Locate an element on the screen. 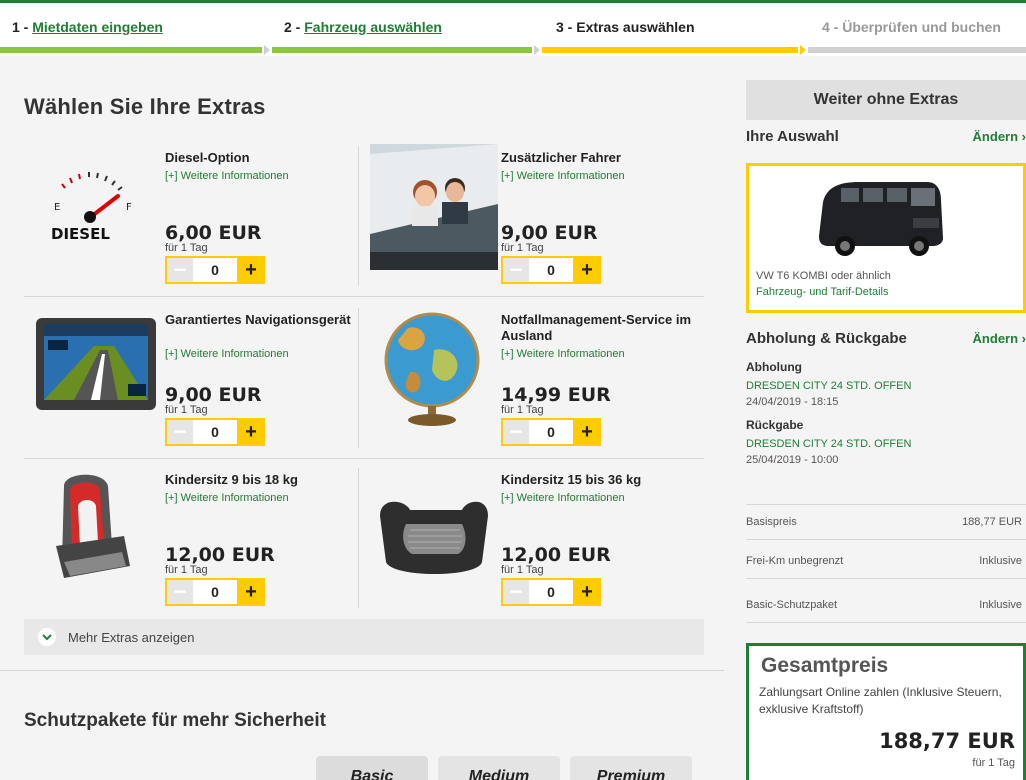  extra-title: Notfallmanagement-Service im Ausland is located at coordinates (596, 327).